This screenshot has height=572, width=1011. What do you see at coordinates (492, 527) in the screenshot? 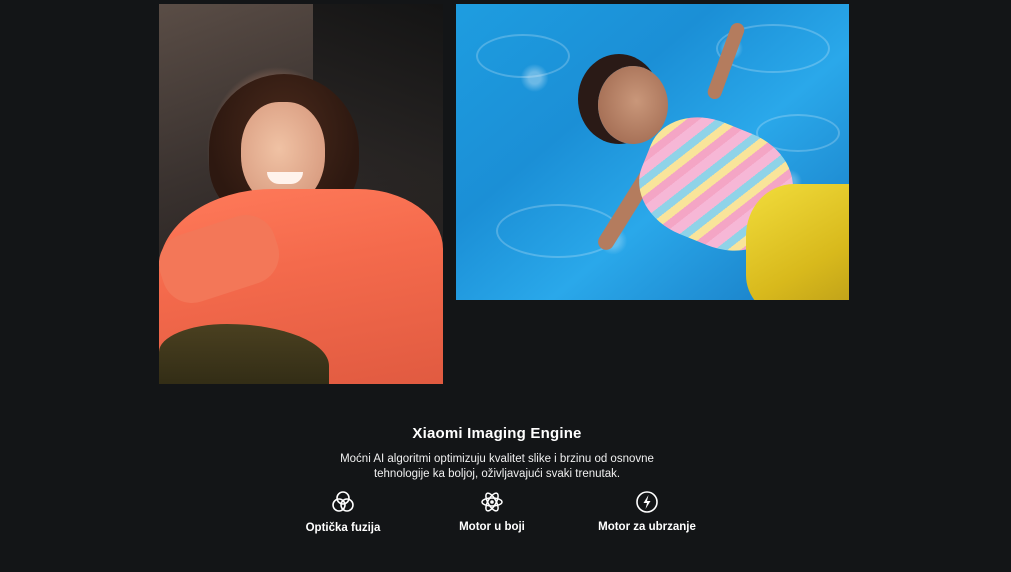
I see `feature-label: Motor u boji` at bounding box center [492, 527].